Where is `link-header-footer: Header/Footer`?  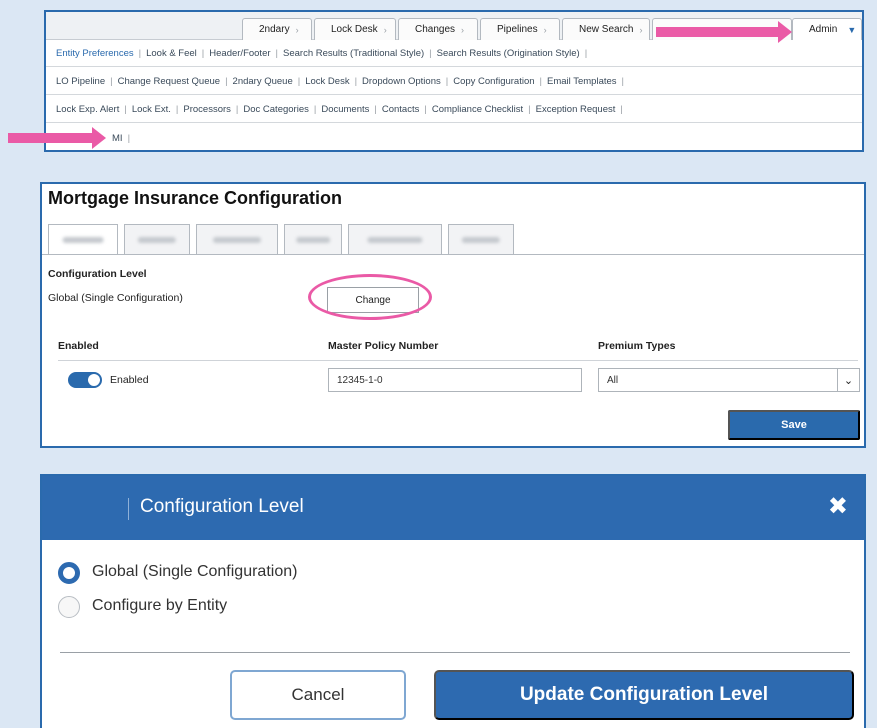
link-header-footer: Header/Footer is located at coordinates (239, 53).